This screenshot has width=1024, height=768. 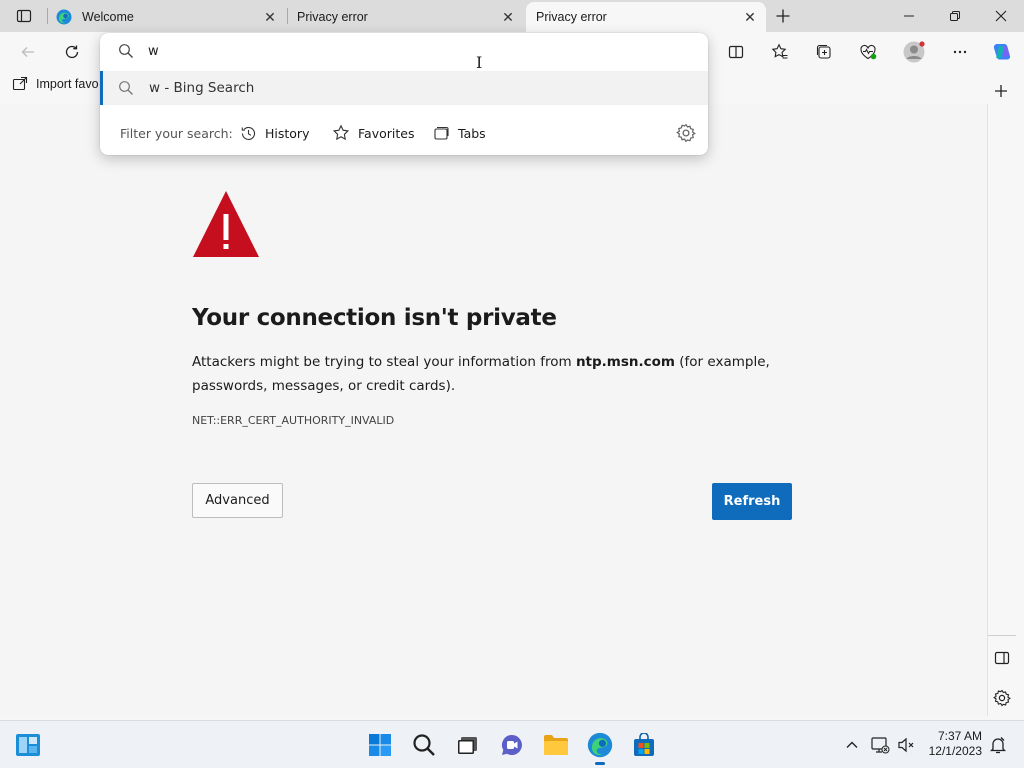 I want to click on chevron-up-icon, so click(x=852, y=744).